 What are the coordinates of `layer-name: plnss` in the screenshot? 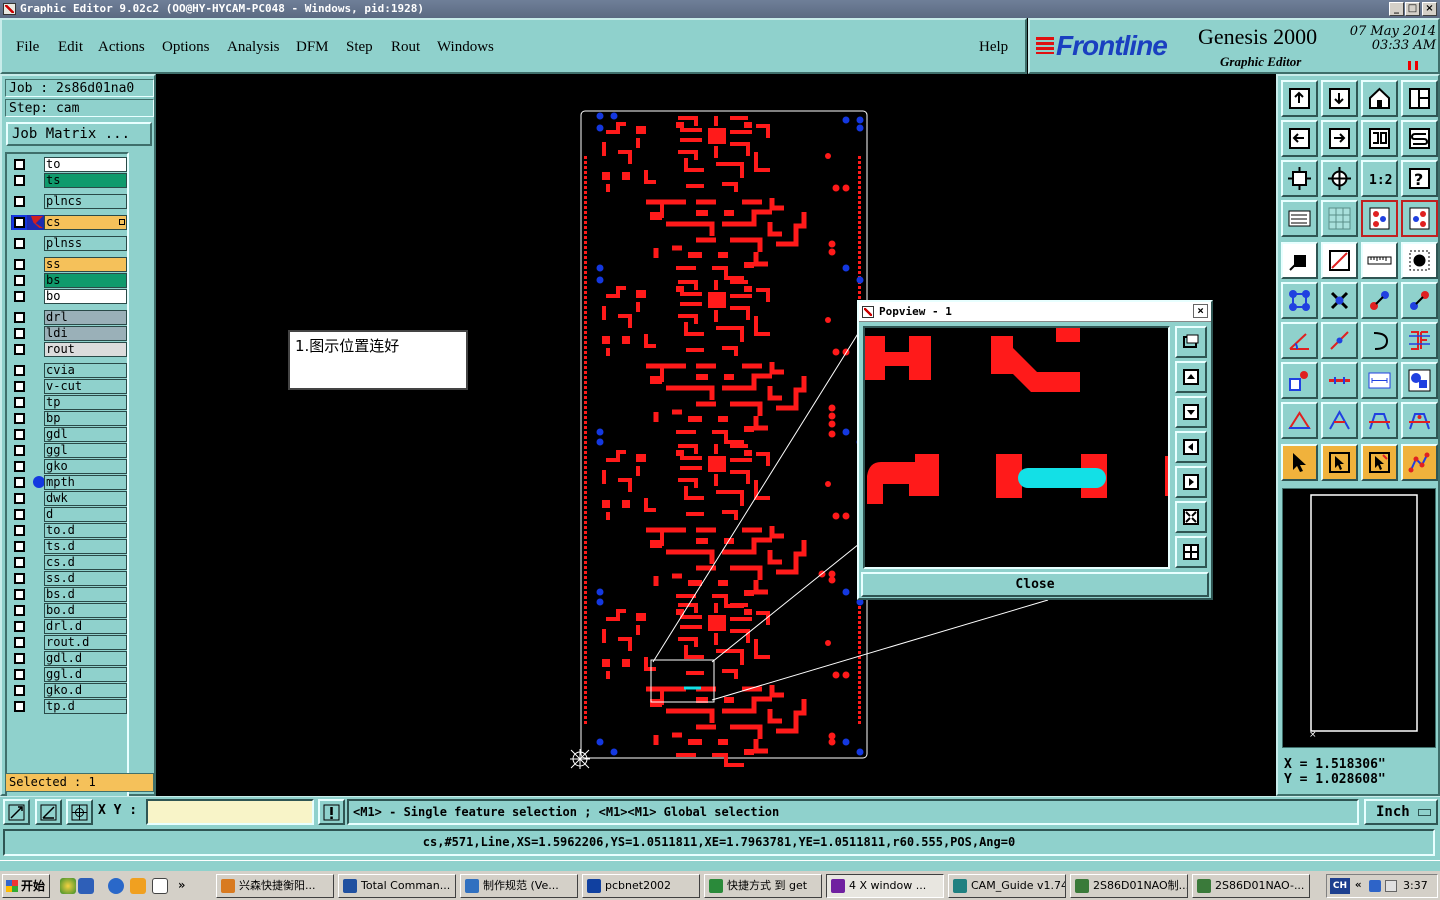 It's located at (85, 243).